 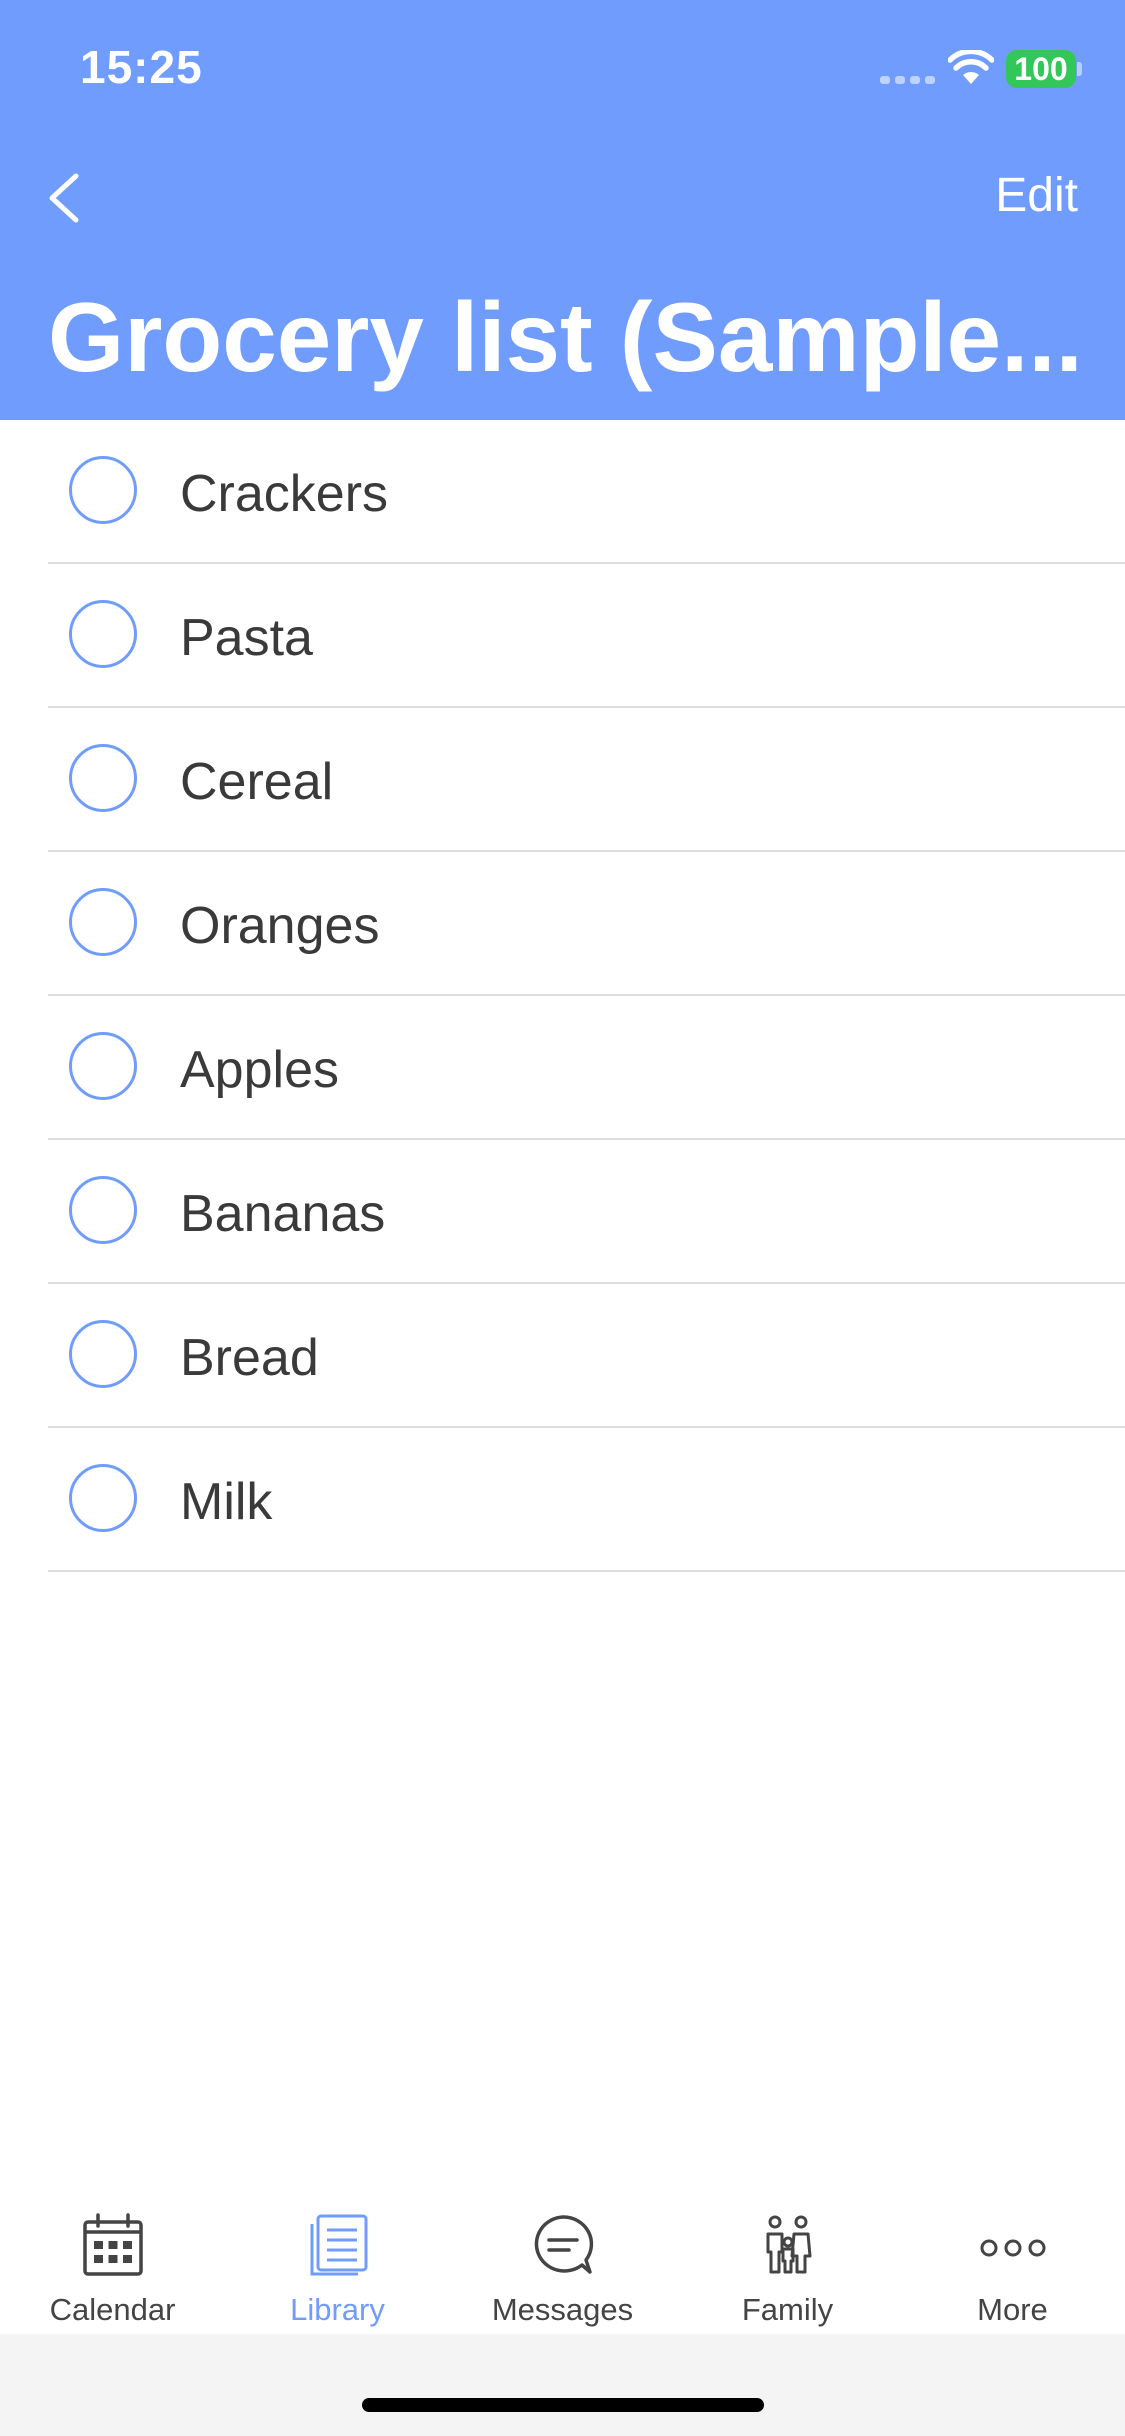 What do you see at coordinates (1079, 69) in the screenshot?
I see `battery-tip` at bounding box center [1079, 69].